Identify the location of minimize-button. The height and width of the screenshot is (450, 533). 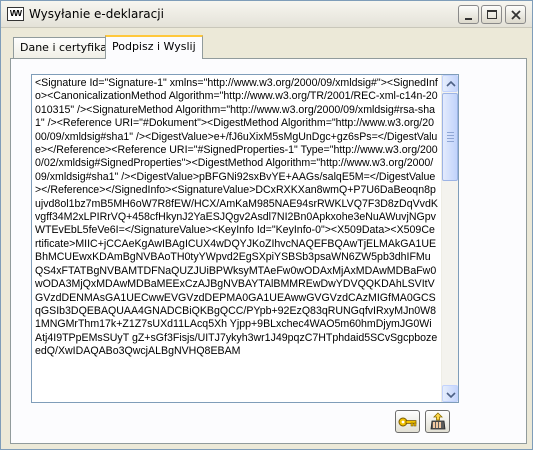
(468, 14).